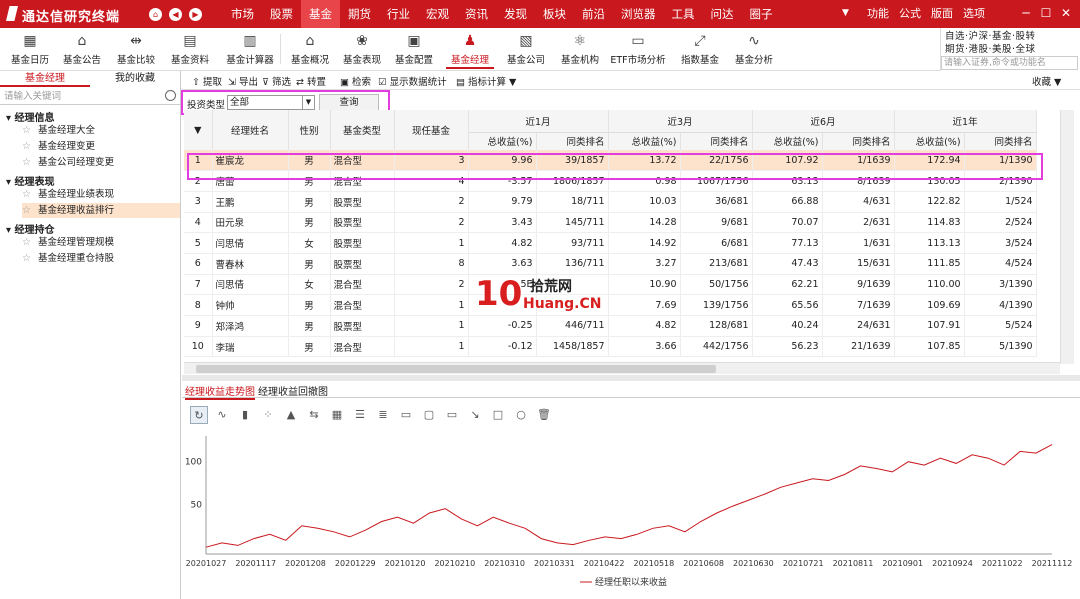 Image resolution: width=1080 pixels, height=599 pixels. I want to click on sort-icon: ▼, so click(198, 130).